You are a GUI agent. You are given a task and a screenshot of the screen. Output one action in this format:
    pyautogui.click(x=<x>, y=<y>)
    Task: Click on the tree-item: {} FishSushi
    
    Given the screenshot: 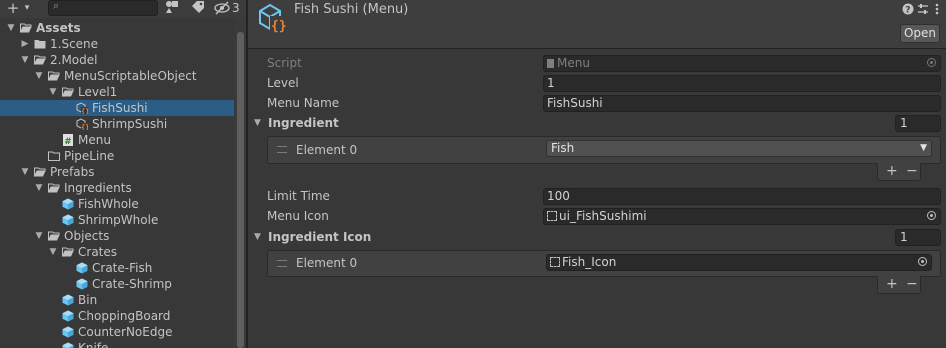 What is the action you would take?
    pyautogui.click(x=117, y=108)
    